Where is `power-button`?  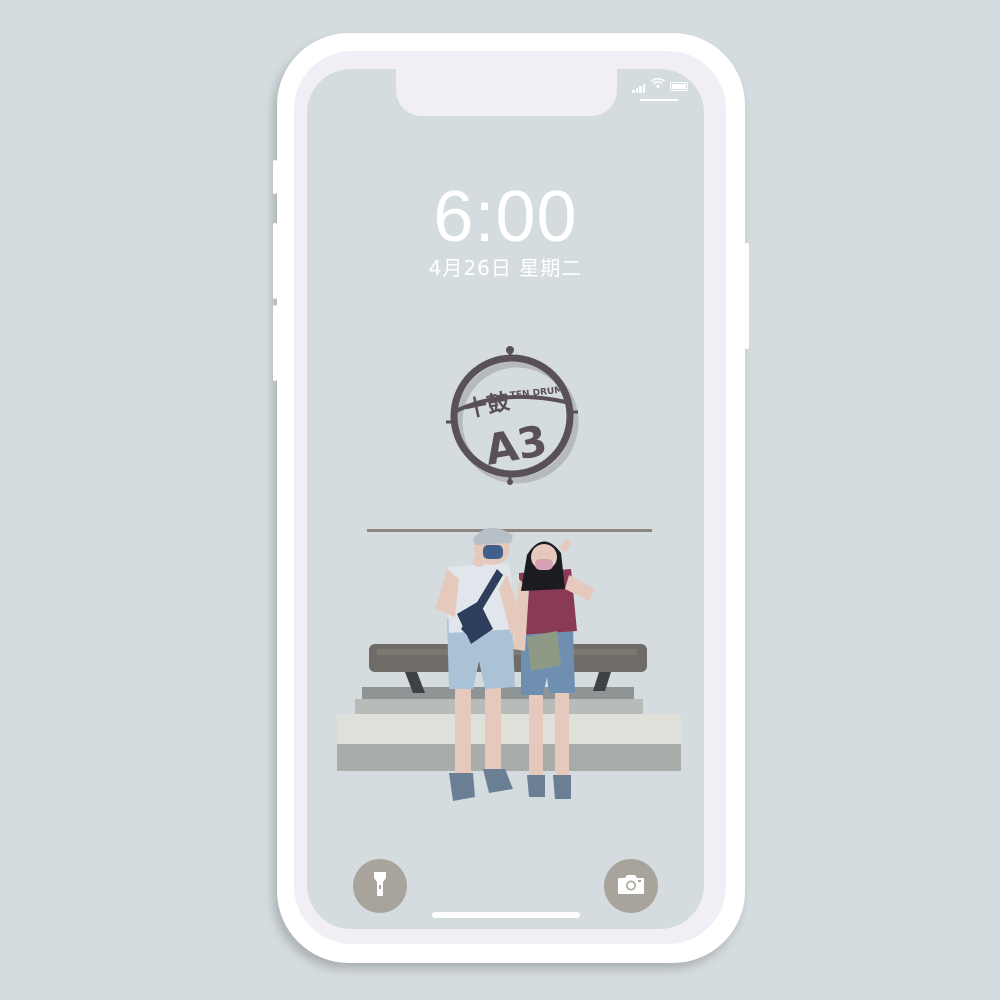 power-button is located at coordinates (747, 296).